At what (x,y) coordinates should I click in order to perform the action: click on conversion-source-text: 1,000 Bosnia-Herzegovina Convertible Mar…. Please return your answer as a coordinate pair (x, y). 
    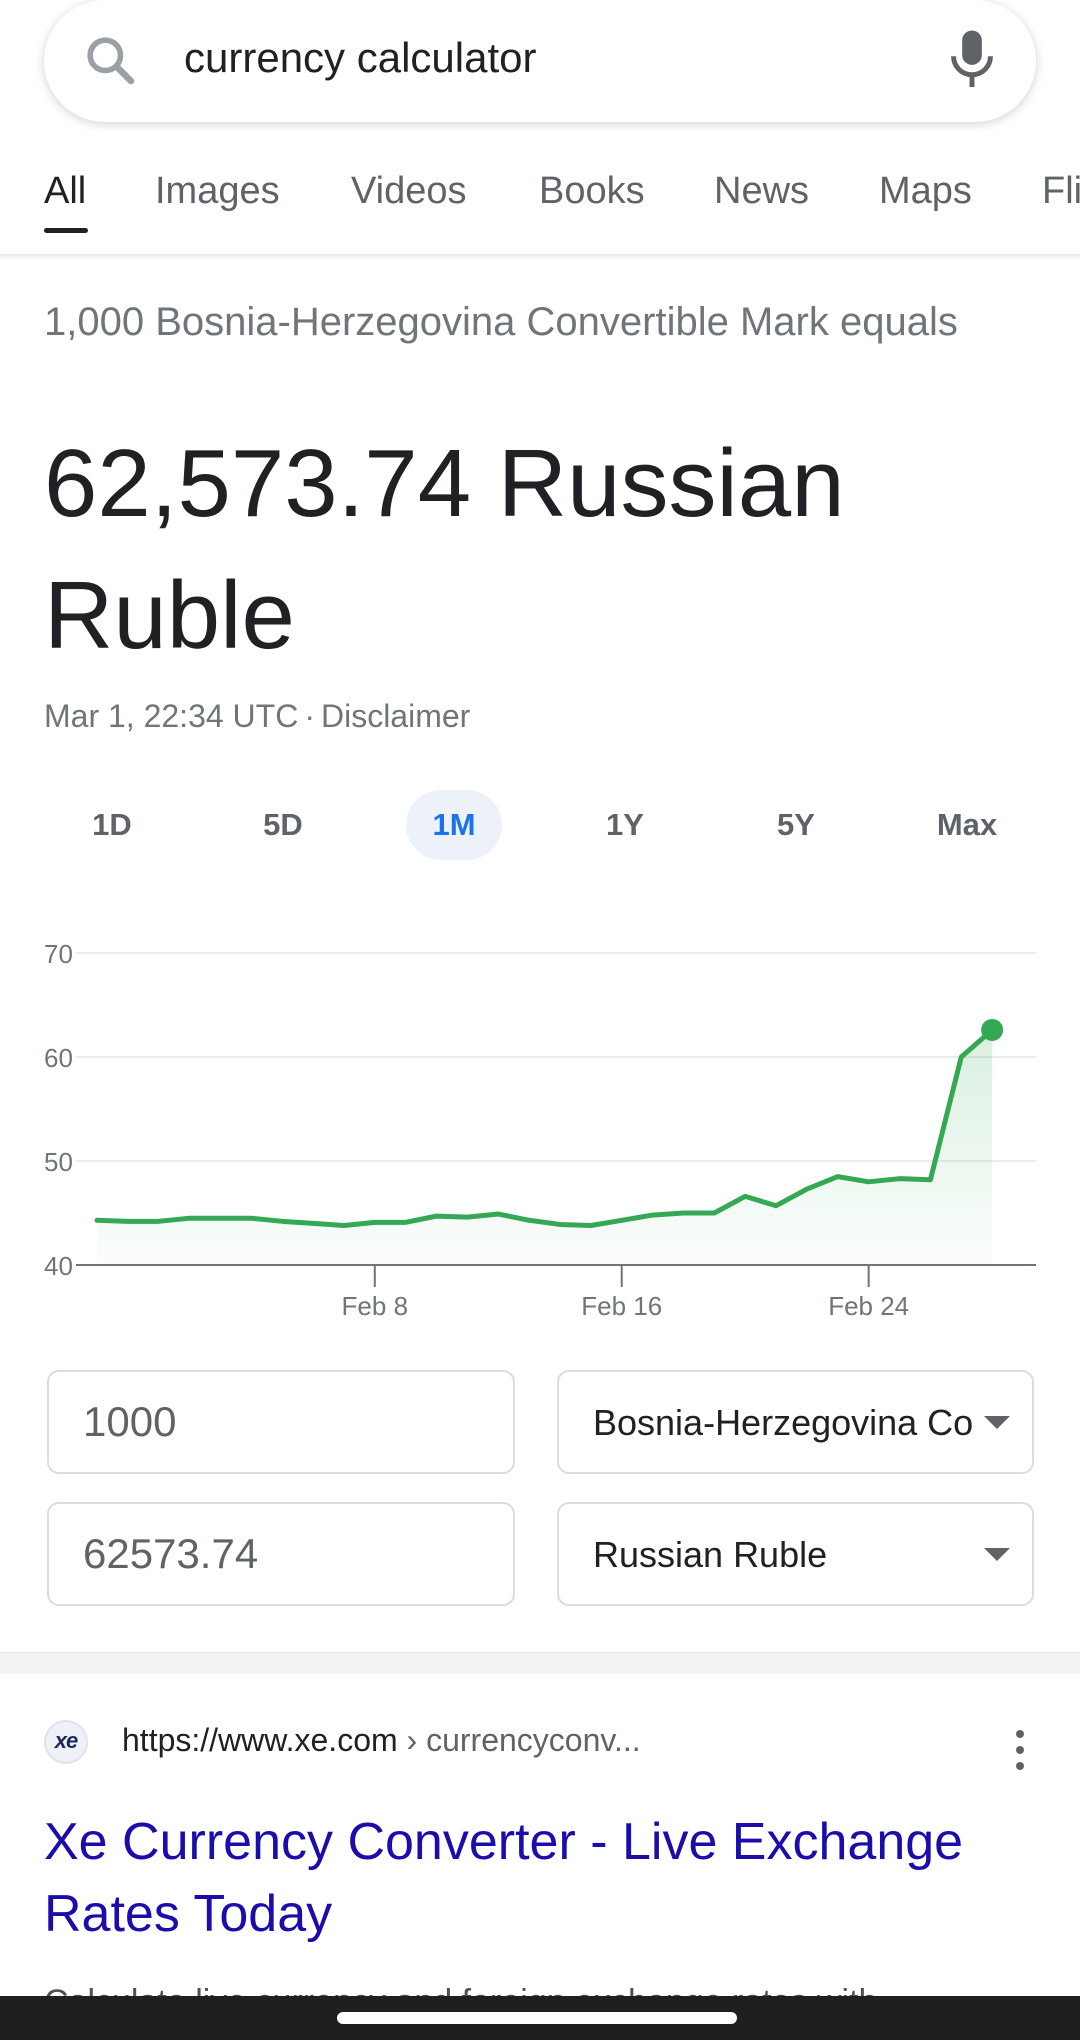
    Looking at the image, I should click on (501, 322).